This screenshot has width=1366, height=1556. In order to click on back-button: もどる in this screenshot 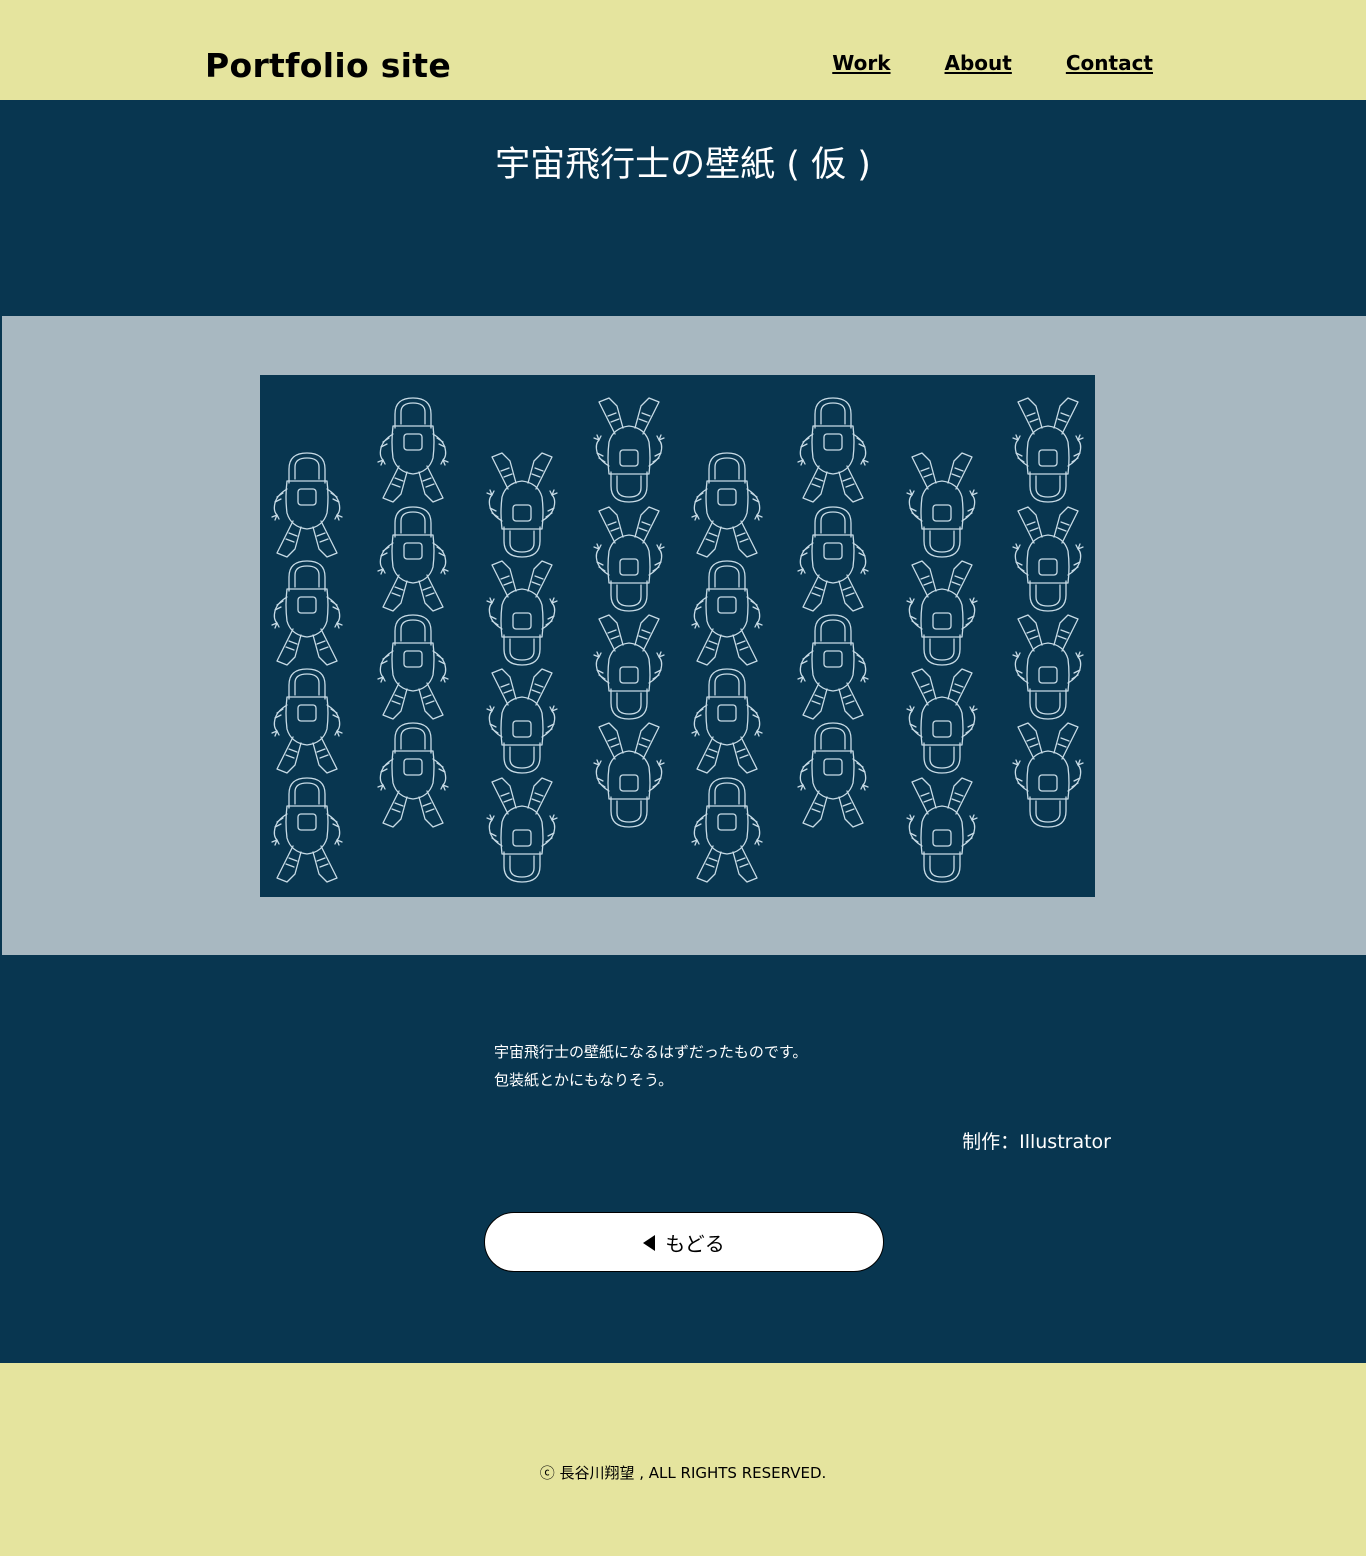, I will do `click(684, 1242)`.